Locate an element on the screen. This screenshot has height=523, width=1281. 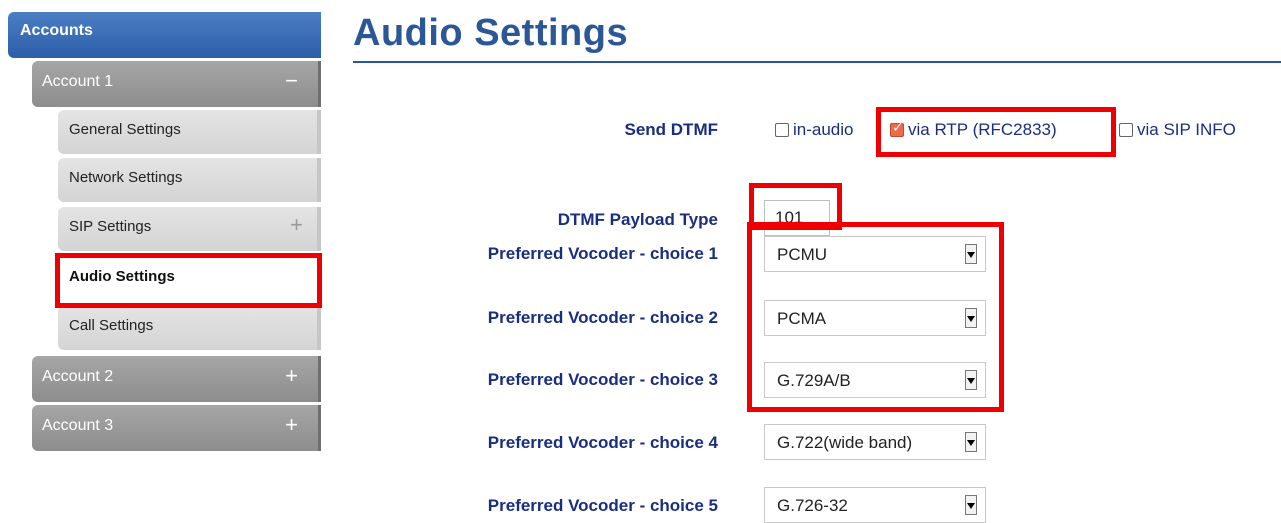
account-3-label: Account 3 is located at coordinates (78, 425).